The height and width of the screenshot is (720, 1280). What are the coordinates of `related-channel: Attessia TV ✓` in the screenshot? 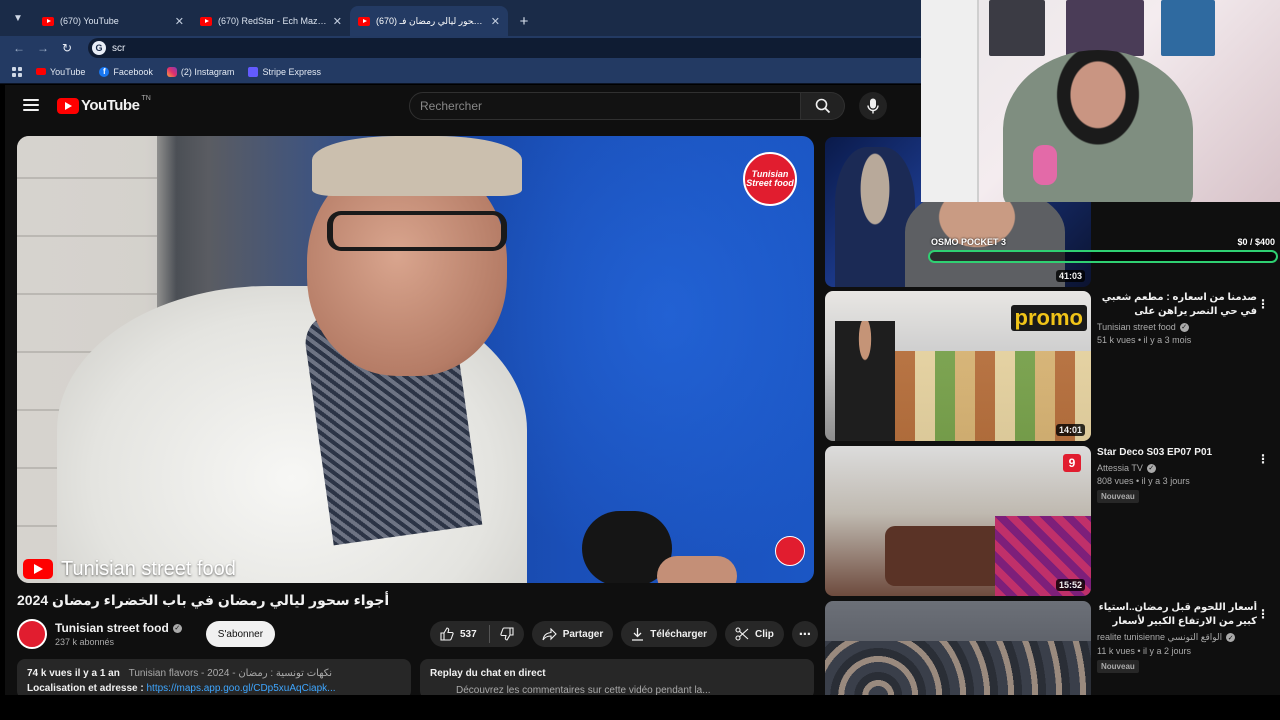 It's located at (1177, 468).